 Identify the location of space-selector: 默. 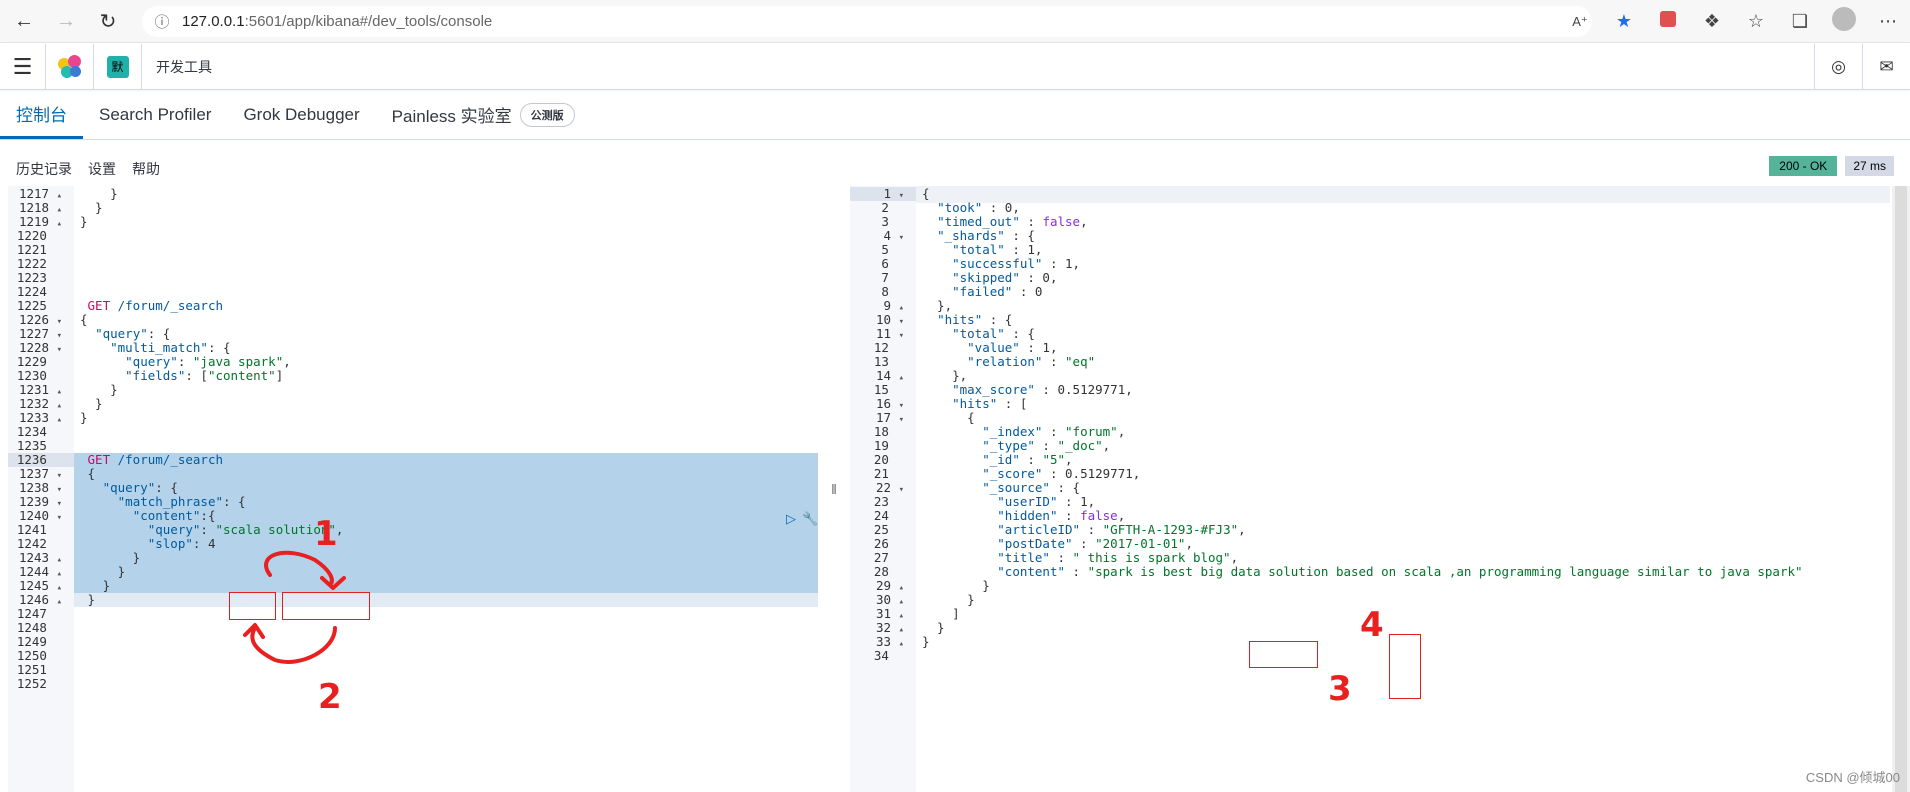
(118, 66).